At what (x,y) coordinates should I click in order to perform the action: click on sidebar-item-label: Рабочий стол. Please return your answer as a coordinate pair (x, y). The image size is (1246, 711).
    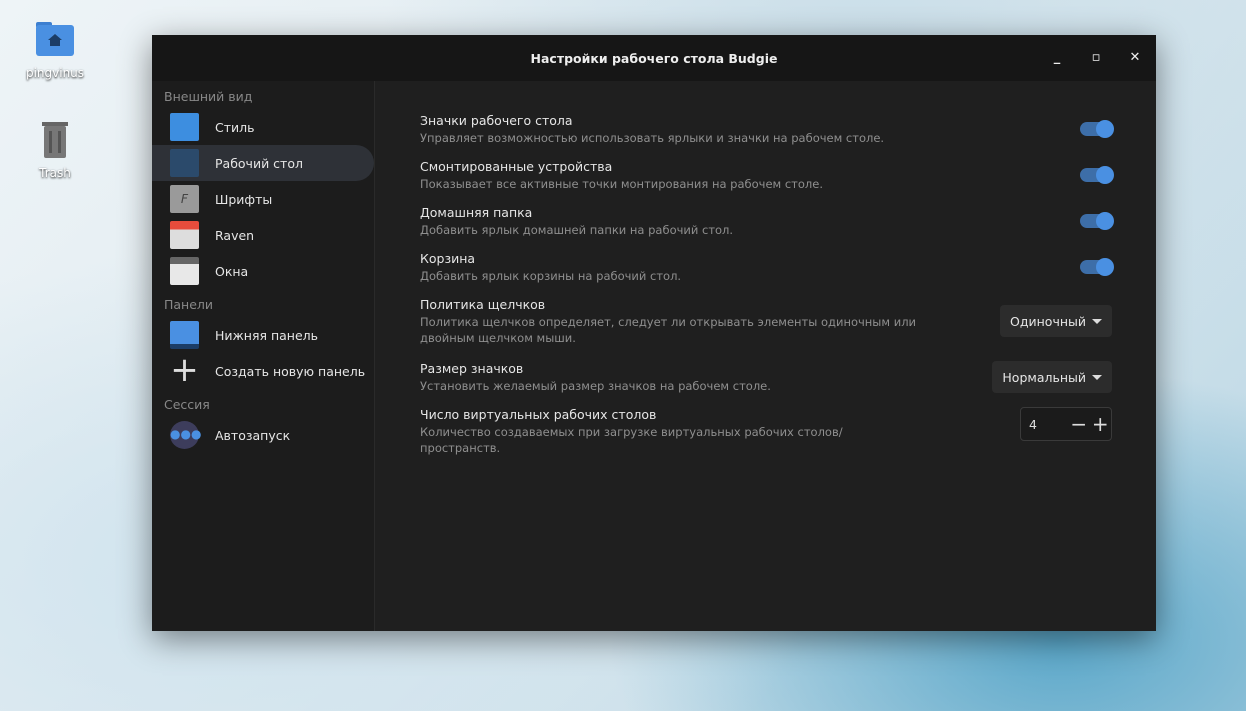
    Looking at the image, I should click on (259, 163).